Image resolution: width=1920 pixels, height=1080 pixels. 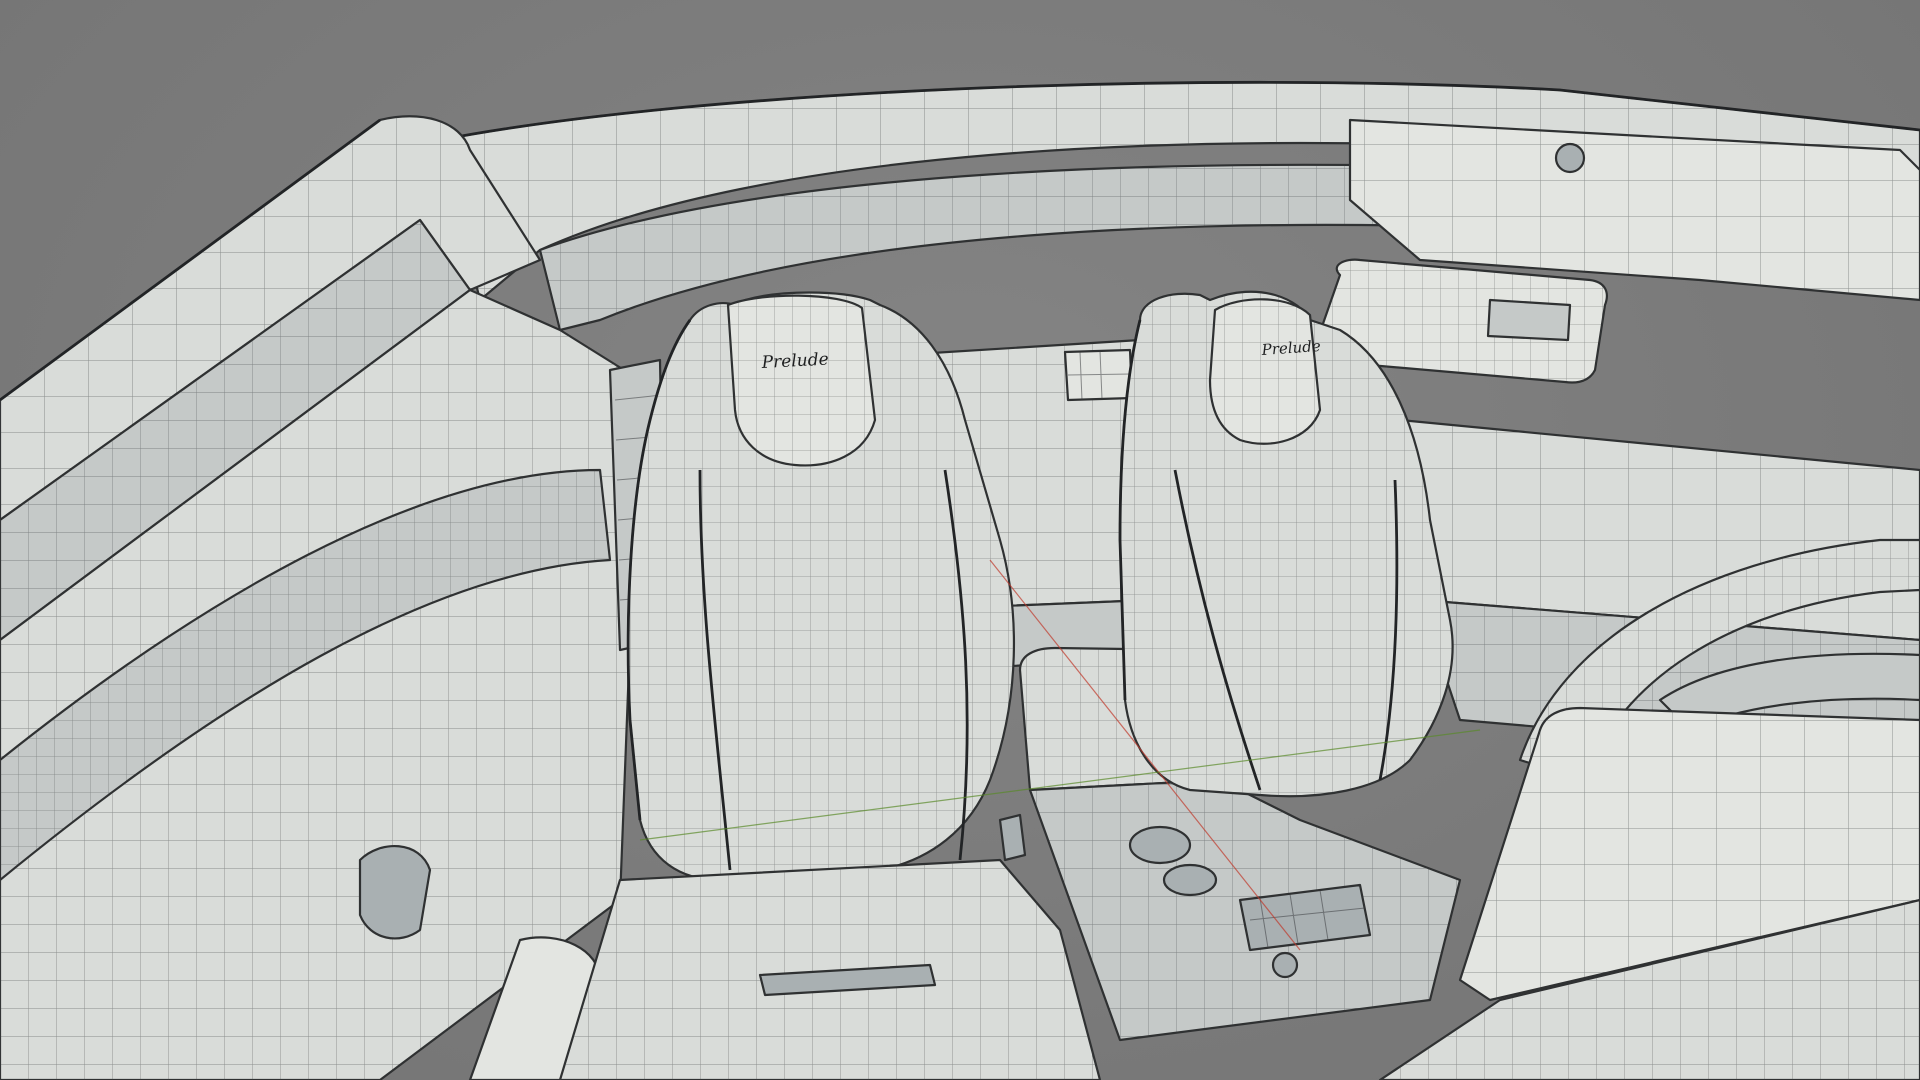 What do you see at coordinates (1190, 880) in the screenshot?
I see `cupholder-rear` at bounding box center [1190, 880].